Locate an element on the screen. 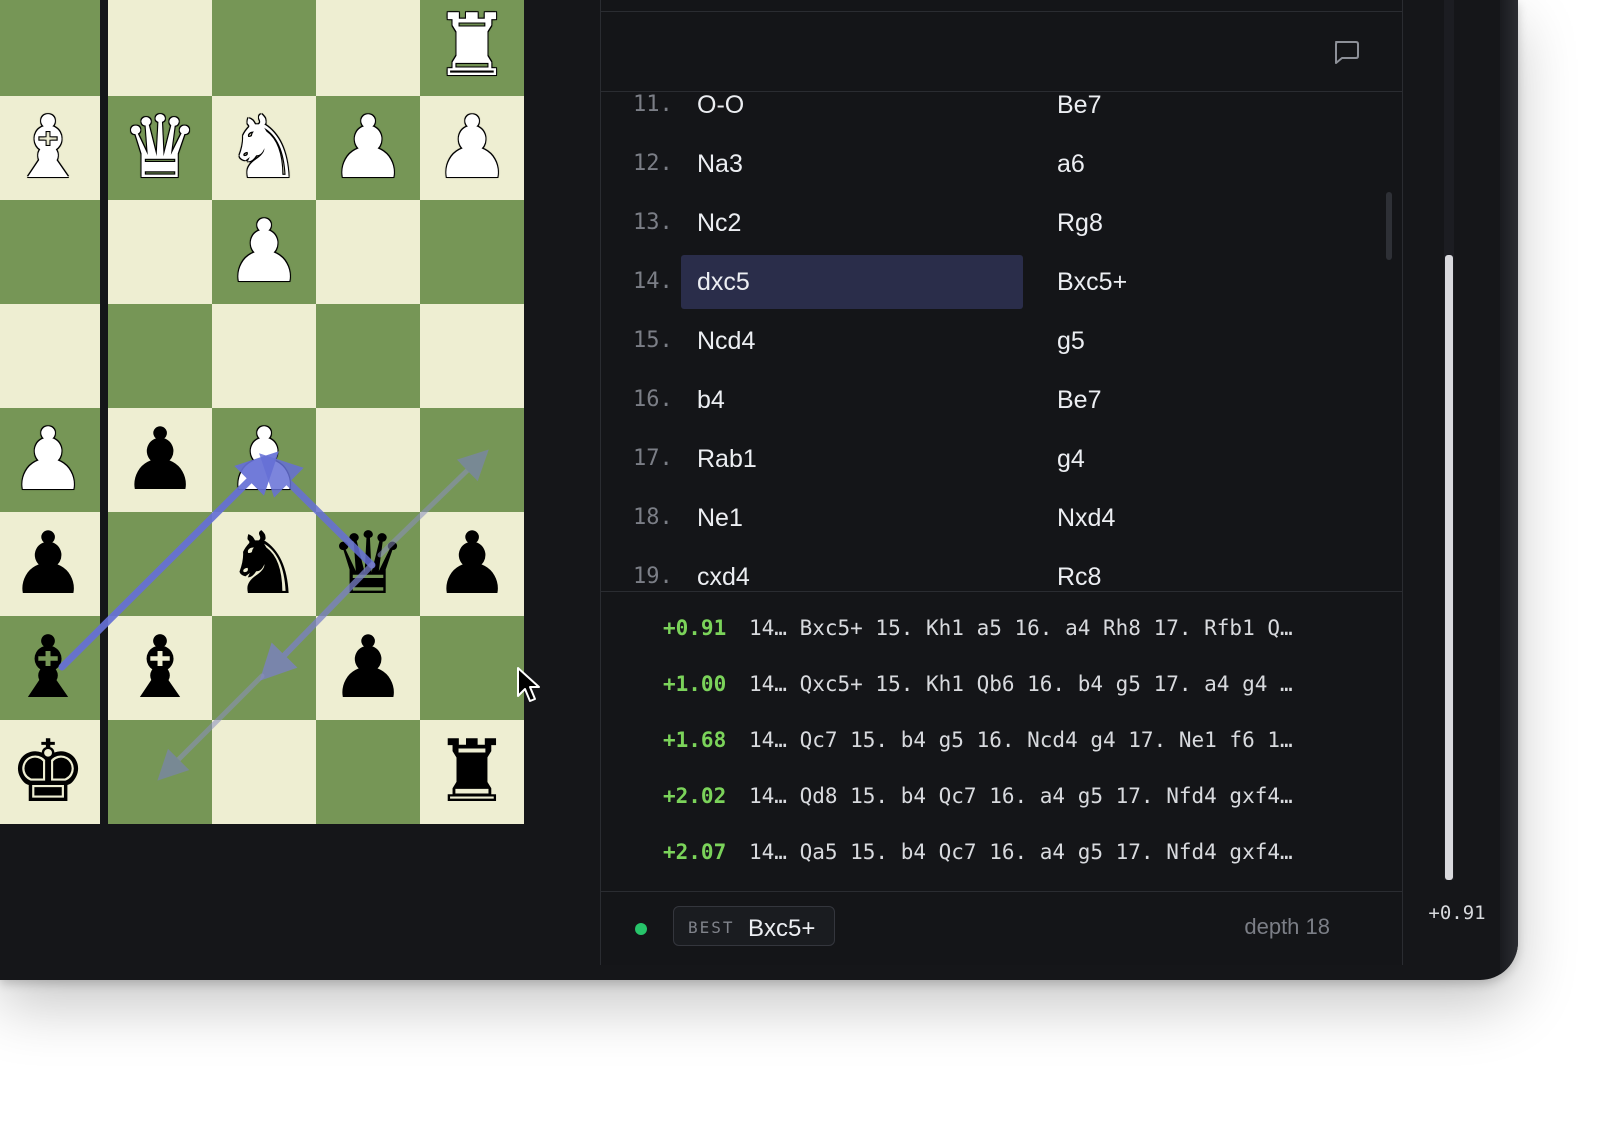 Image resolution: width=1621 pixels, height=1124 pixels. board-footer-area is located at coordinates (300, 902).